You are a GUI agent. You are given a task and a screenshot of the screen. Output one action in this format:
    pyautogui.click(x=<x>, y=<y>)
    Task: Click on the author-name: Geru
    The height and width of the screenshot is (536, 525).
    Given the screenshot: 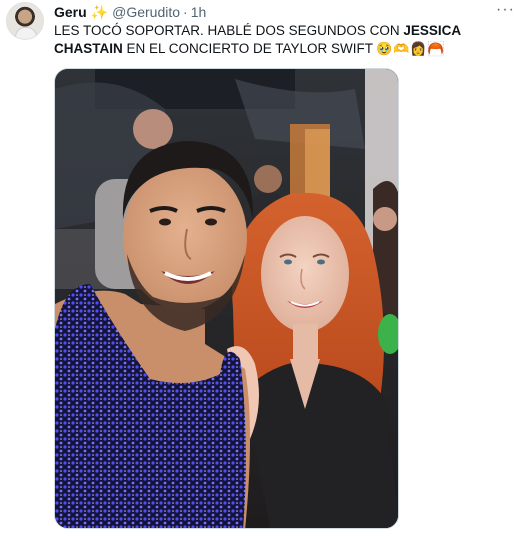 What is the action you would take?
    pyautogui.click(x=70, y=12)
    